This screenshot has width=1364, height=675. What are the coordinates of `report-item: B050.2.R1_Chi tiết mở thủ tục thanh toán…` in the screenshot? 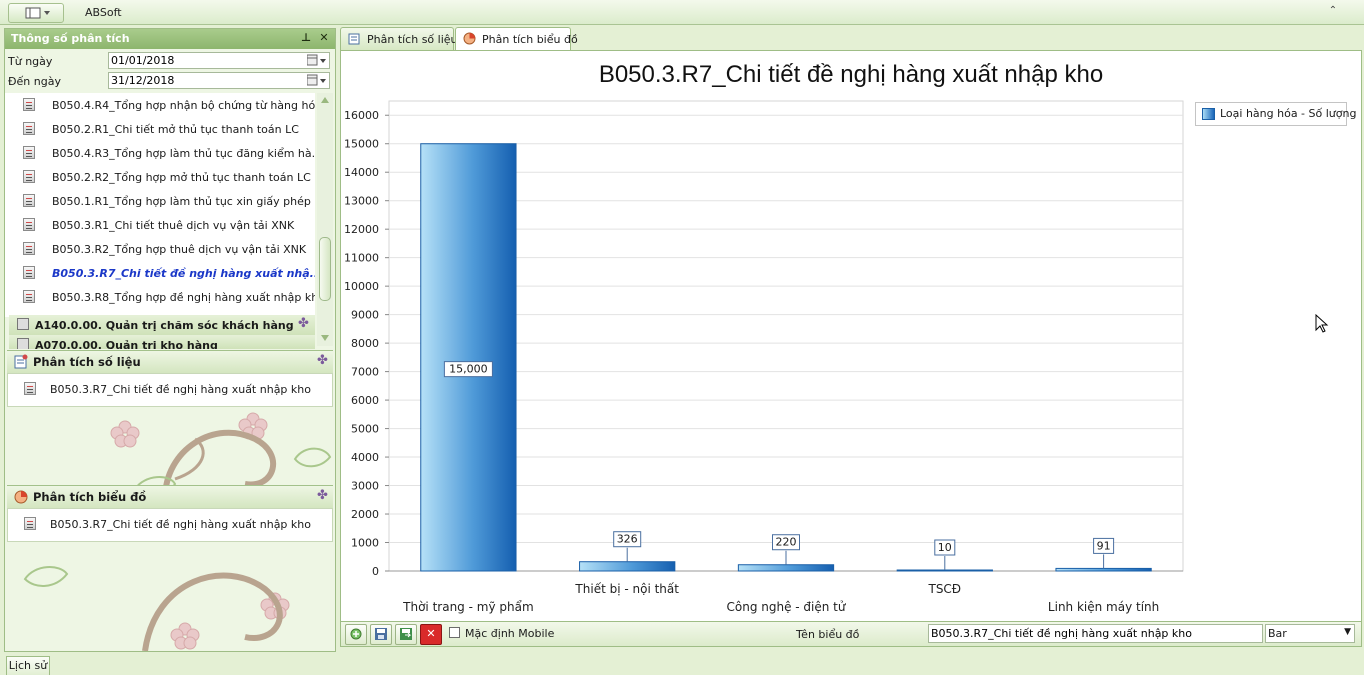 It's located at (160, 129).